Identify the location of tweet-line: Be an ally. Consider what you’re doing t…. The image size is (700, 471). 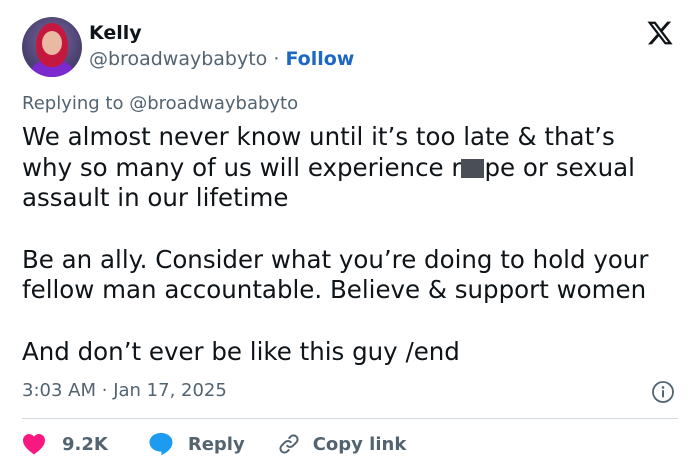
(335, 259).